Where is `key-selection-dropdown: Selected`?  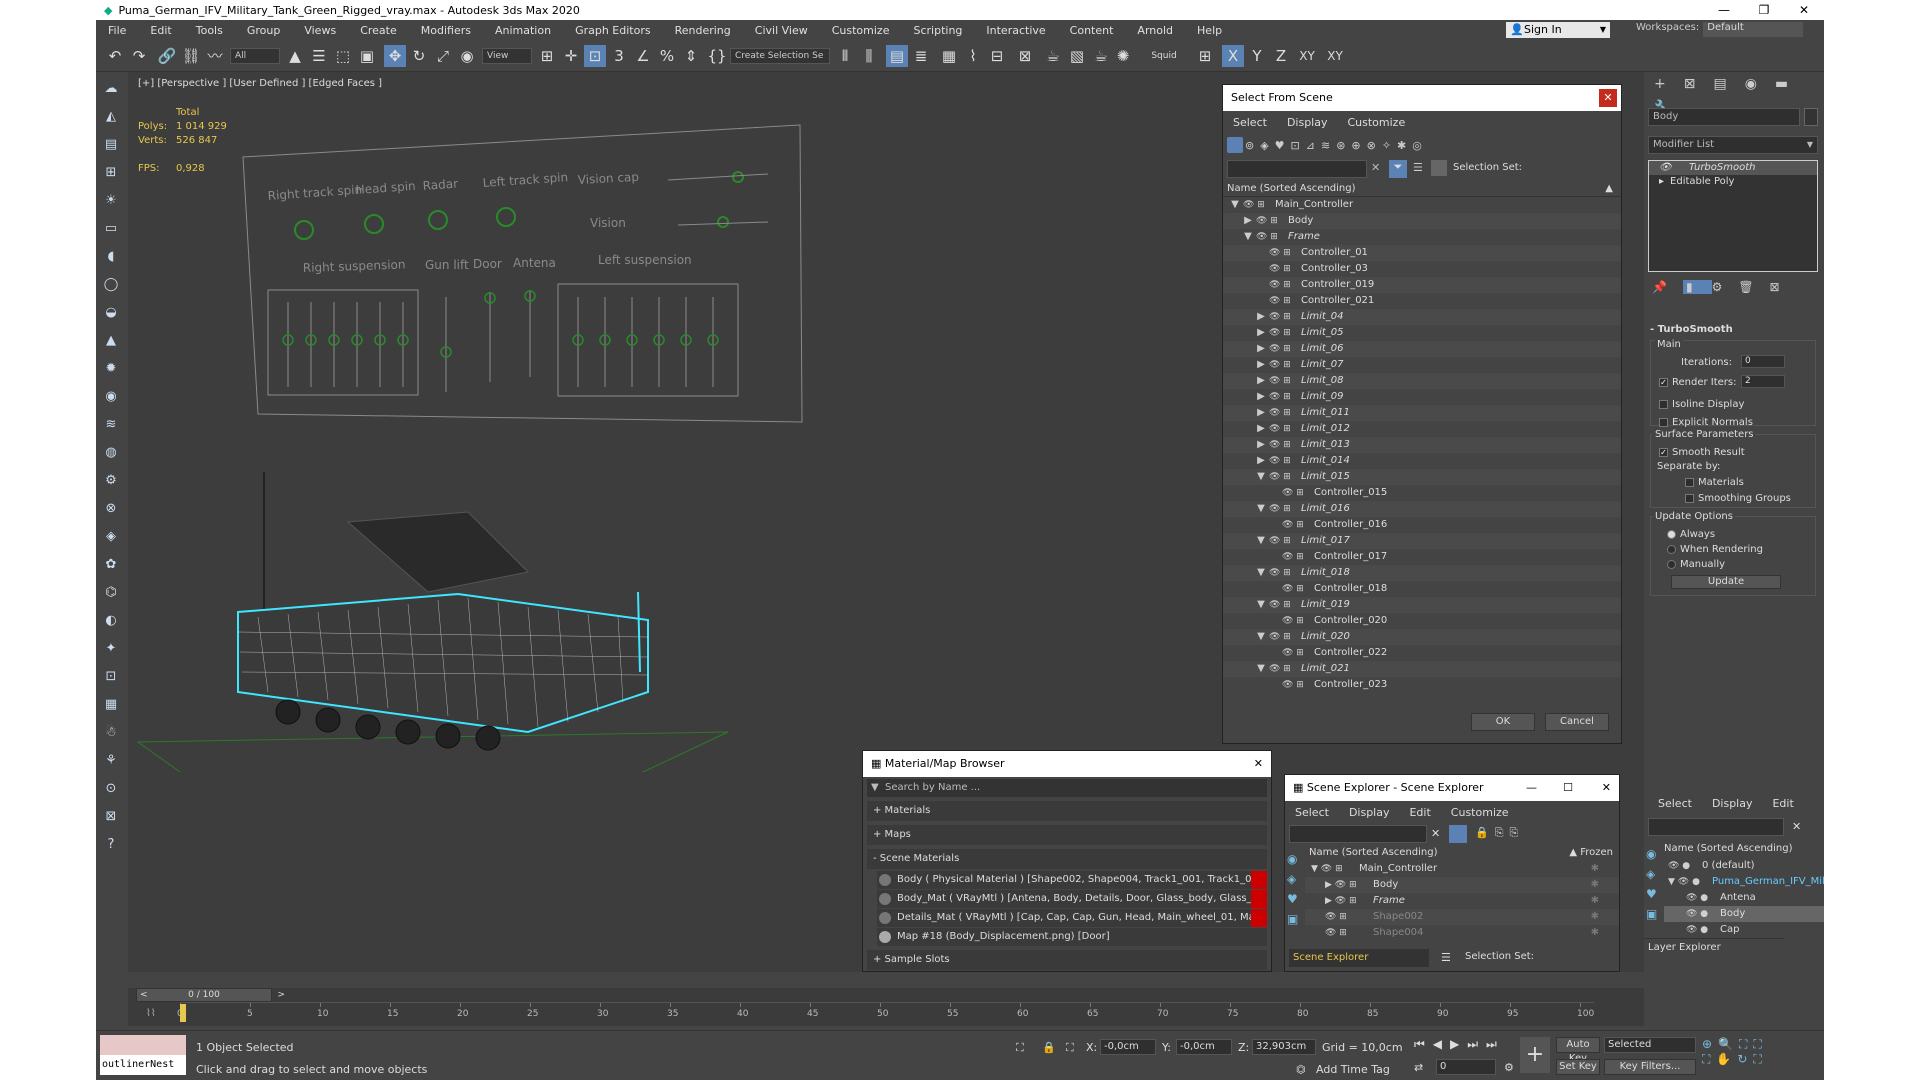 key-selection-dropdown: Selected is located at coordinates (1650, 1045).